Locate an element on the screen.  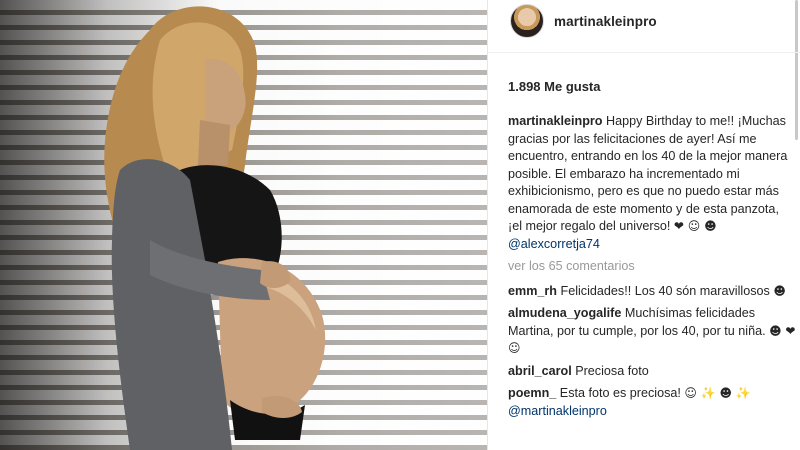
comment-username: abril_carol is located at coordinates (540, 371).